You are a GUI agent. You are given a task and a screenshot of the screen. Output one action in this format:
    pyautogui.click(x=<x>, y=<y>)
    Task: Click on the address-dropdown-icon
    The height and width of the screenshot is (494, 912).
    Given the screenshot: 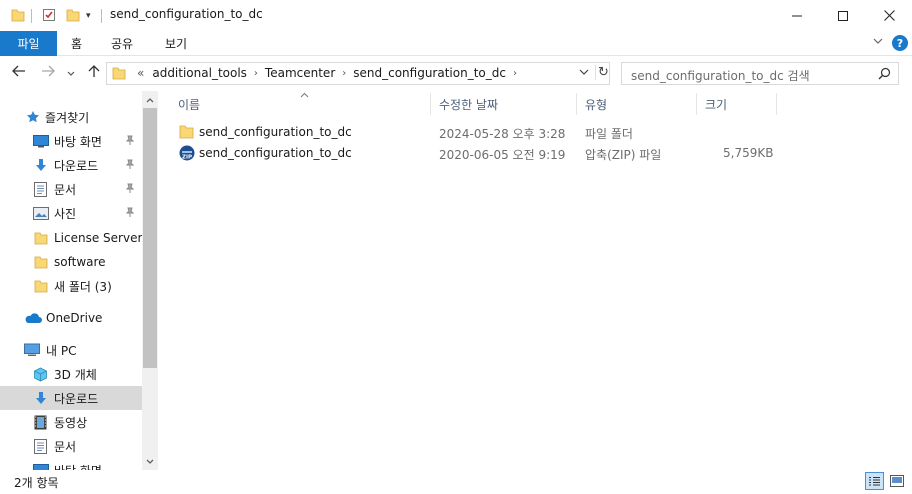 What is the action you would take?
    pyautogui.click(x=584, y=73)
    